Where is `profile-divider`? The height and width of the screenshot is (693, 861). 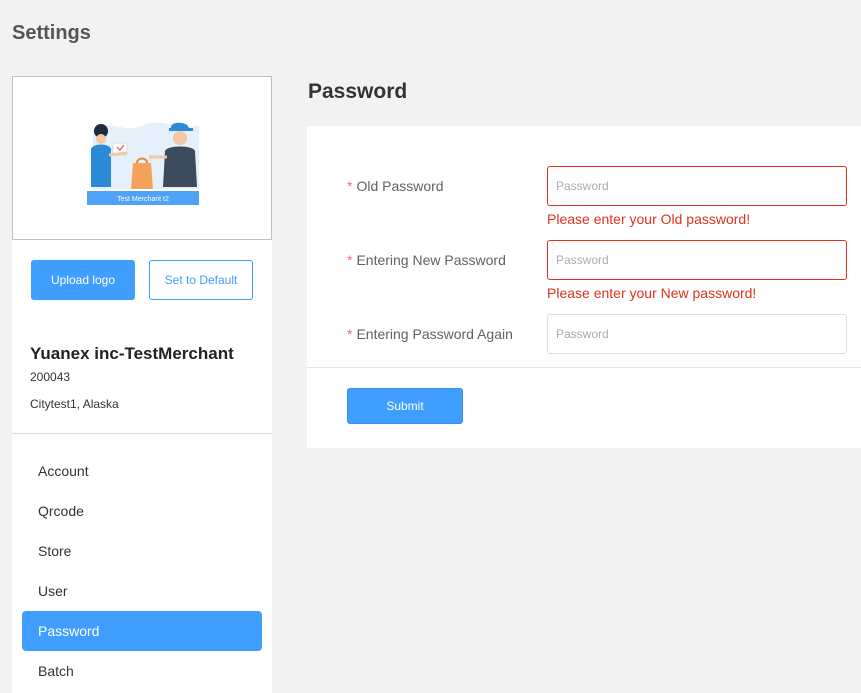
profile-divider is located at coordinates (142, 433).